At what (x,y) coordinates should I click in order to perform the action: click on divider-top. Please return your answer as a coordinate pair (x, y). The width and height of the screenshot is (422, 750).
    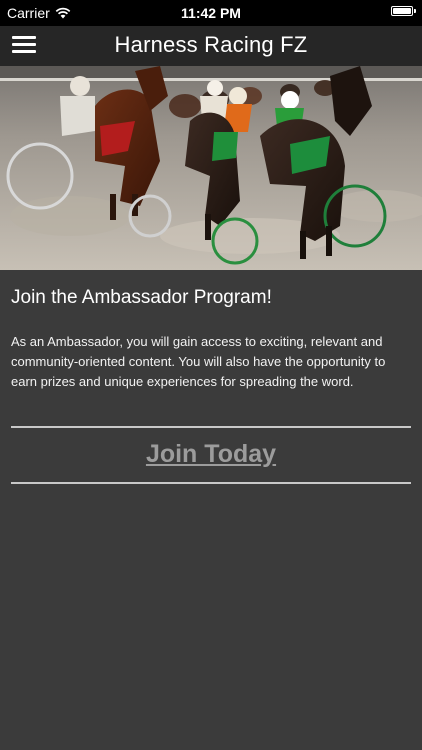
    Looking at the image, I should click on (211, 427).